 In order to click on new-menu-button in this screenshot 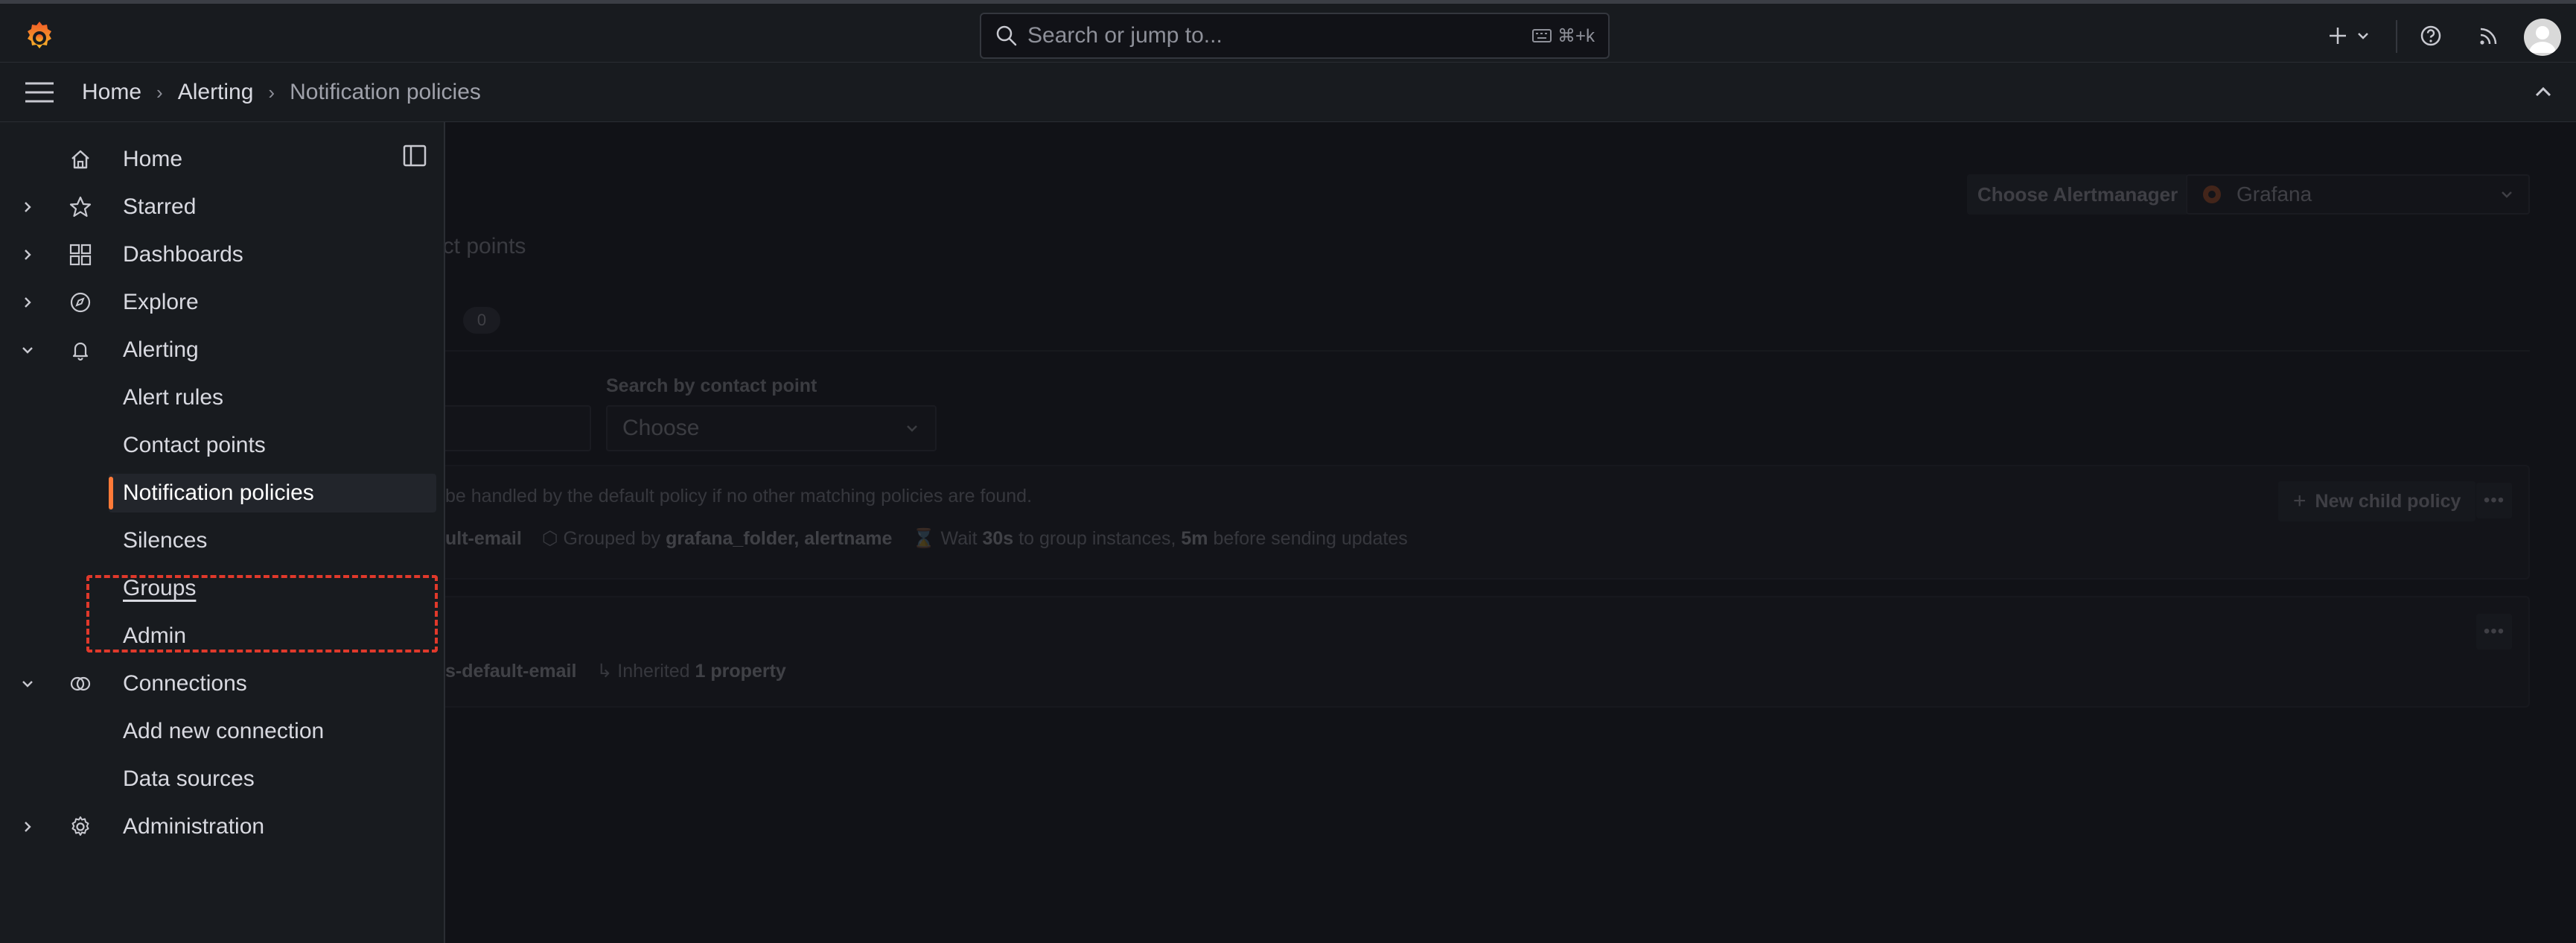, I will do `click(2349, 35)`.